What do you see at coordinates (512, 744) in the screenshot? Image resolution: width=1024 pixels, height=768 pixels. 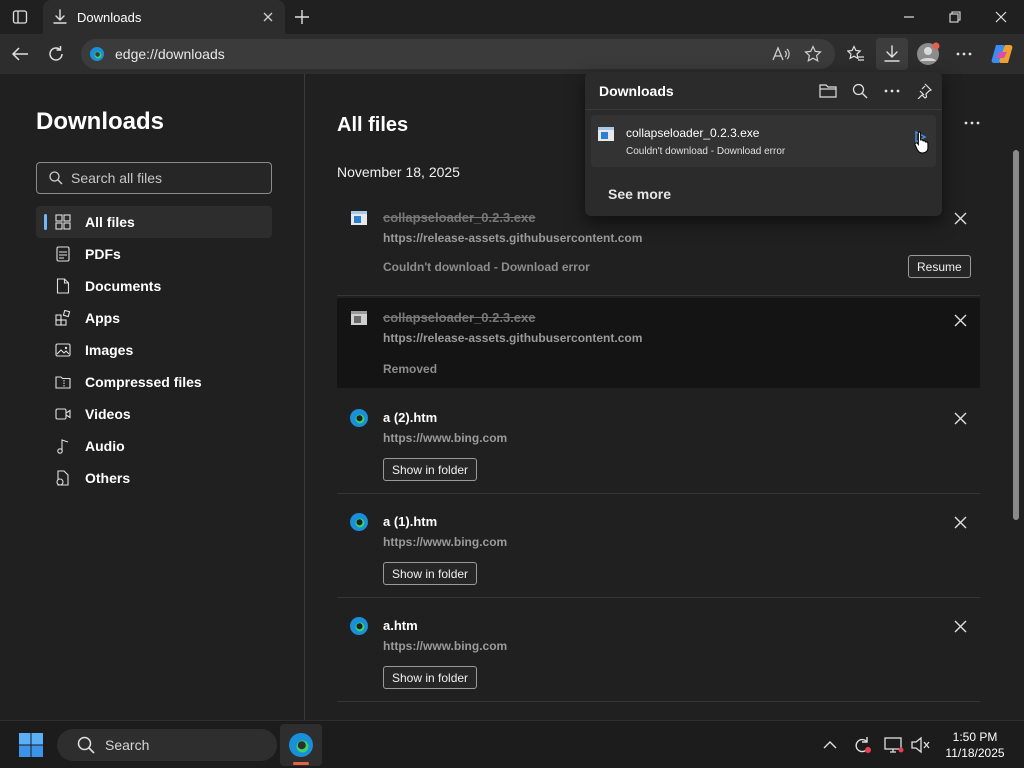 I see `taskbar: Search 1:50 PM 11/18/2025` at bounding box center [512, 744].